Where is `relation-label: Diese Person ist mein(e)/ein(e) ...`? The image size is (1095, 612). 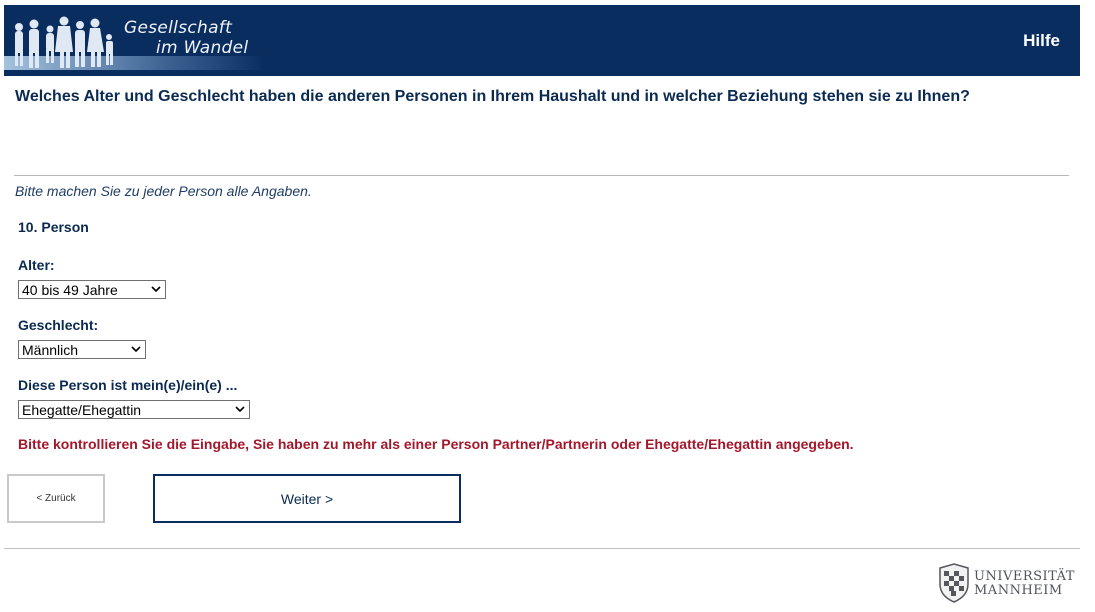
relation-label: Diese Person ist mein(e)/ein(e) ... is located at coordinates (128, 385).